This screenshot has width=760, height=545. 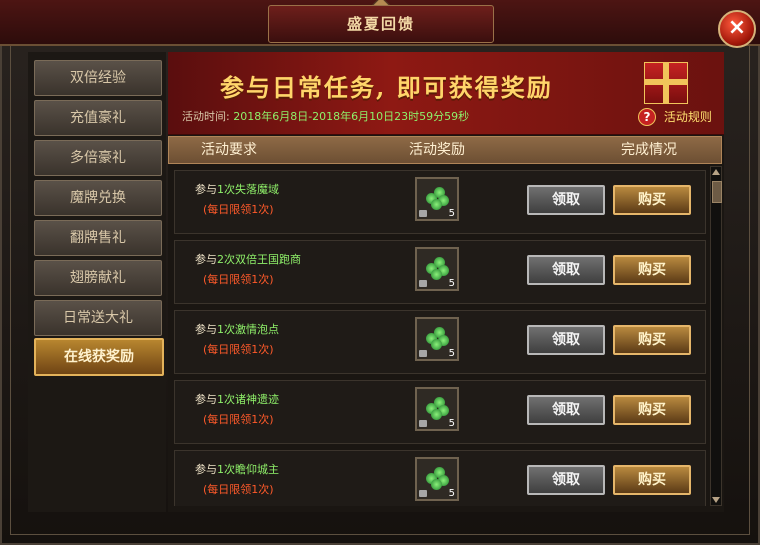 I want to click on title-plate: 盛夏回馈, so click(x=381, y=24).